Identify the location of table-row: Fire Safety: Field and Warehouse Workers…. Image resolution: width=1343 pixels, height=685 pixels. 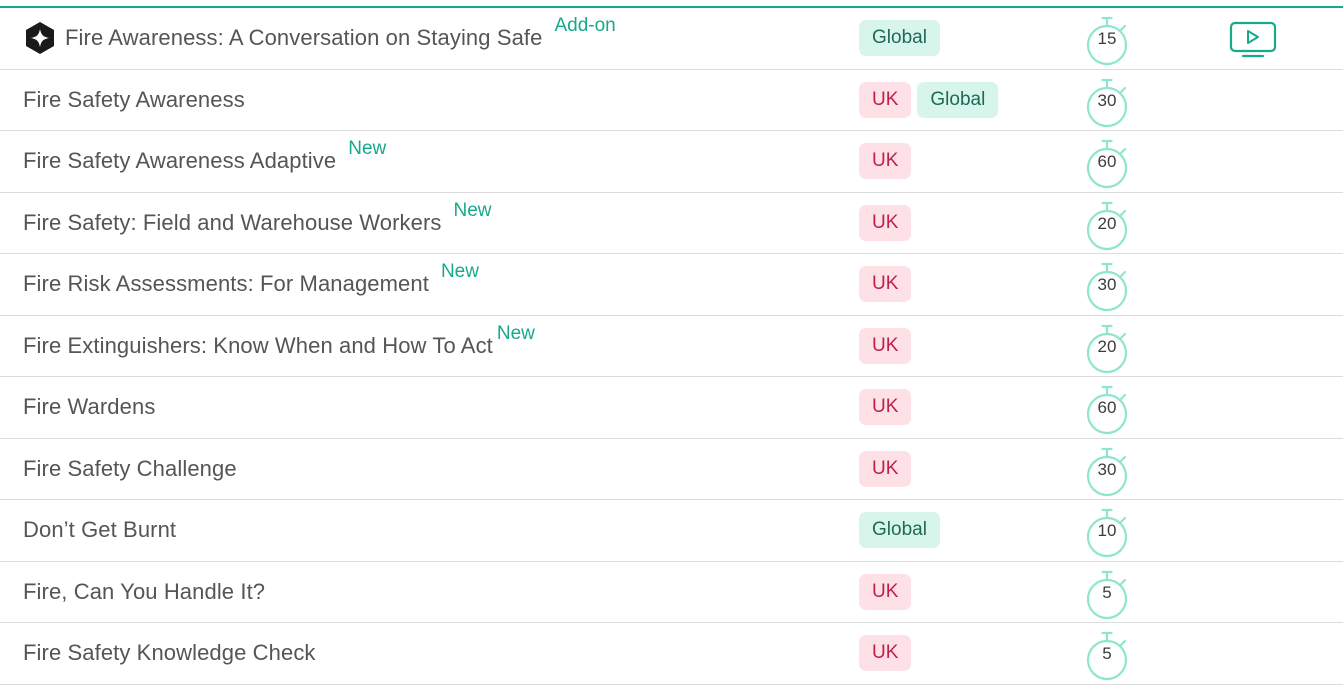
(671, 223).